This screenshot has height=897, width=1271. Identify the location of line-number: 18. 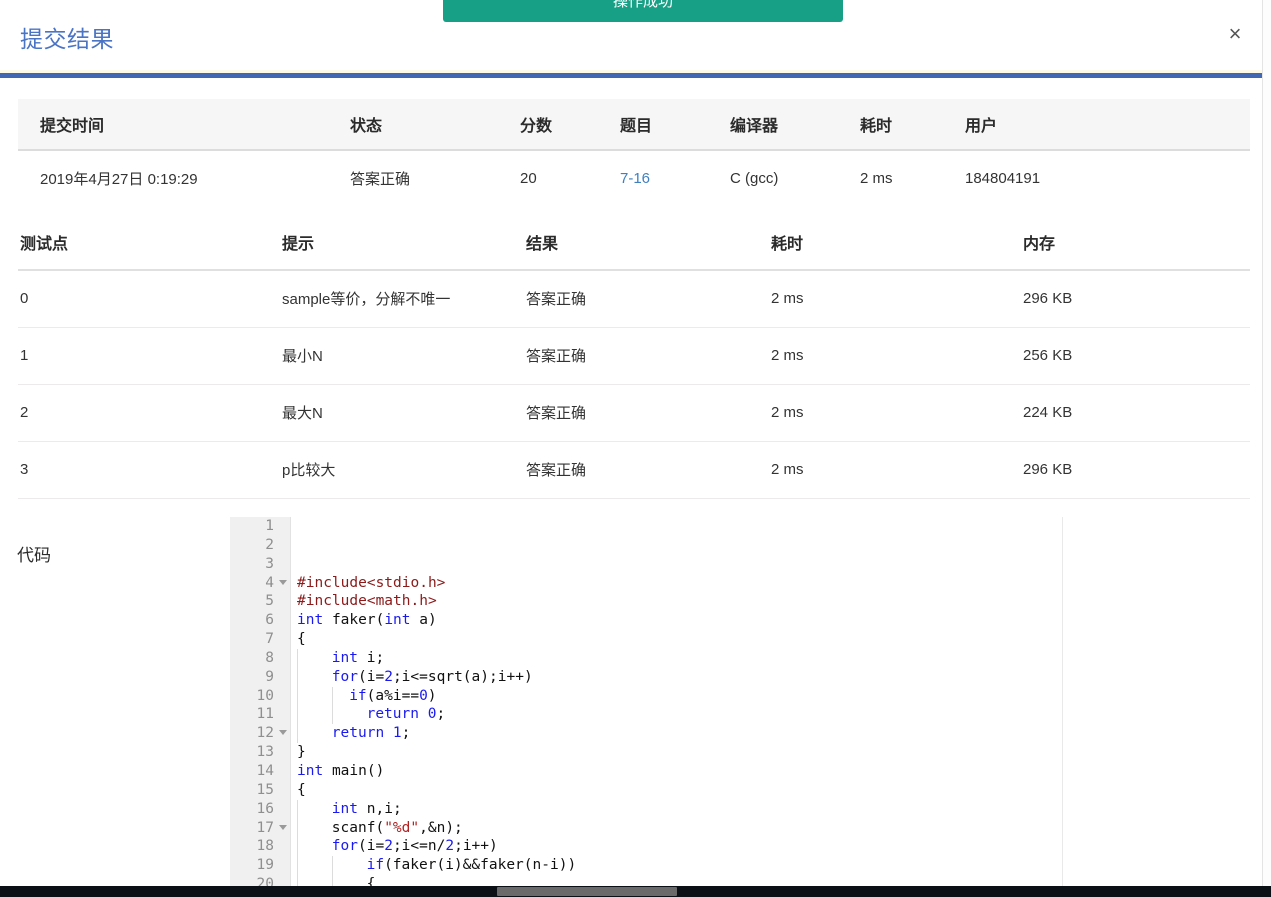
(265, 846).